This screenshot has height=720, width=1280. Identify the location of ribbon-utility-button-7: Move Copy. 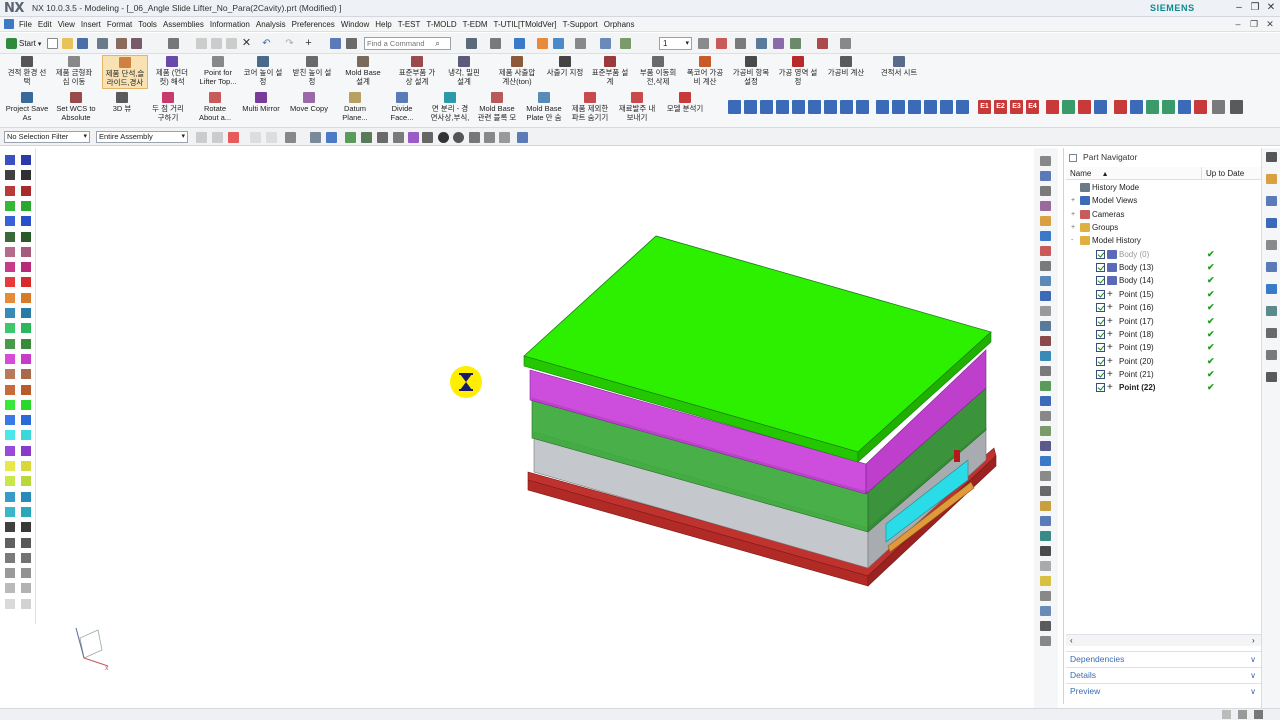
(309, 108).